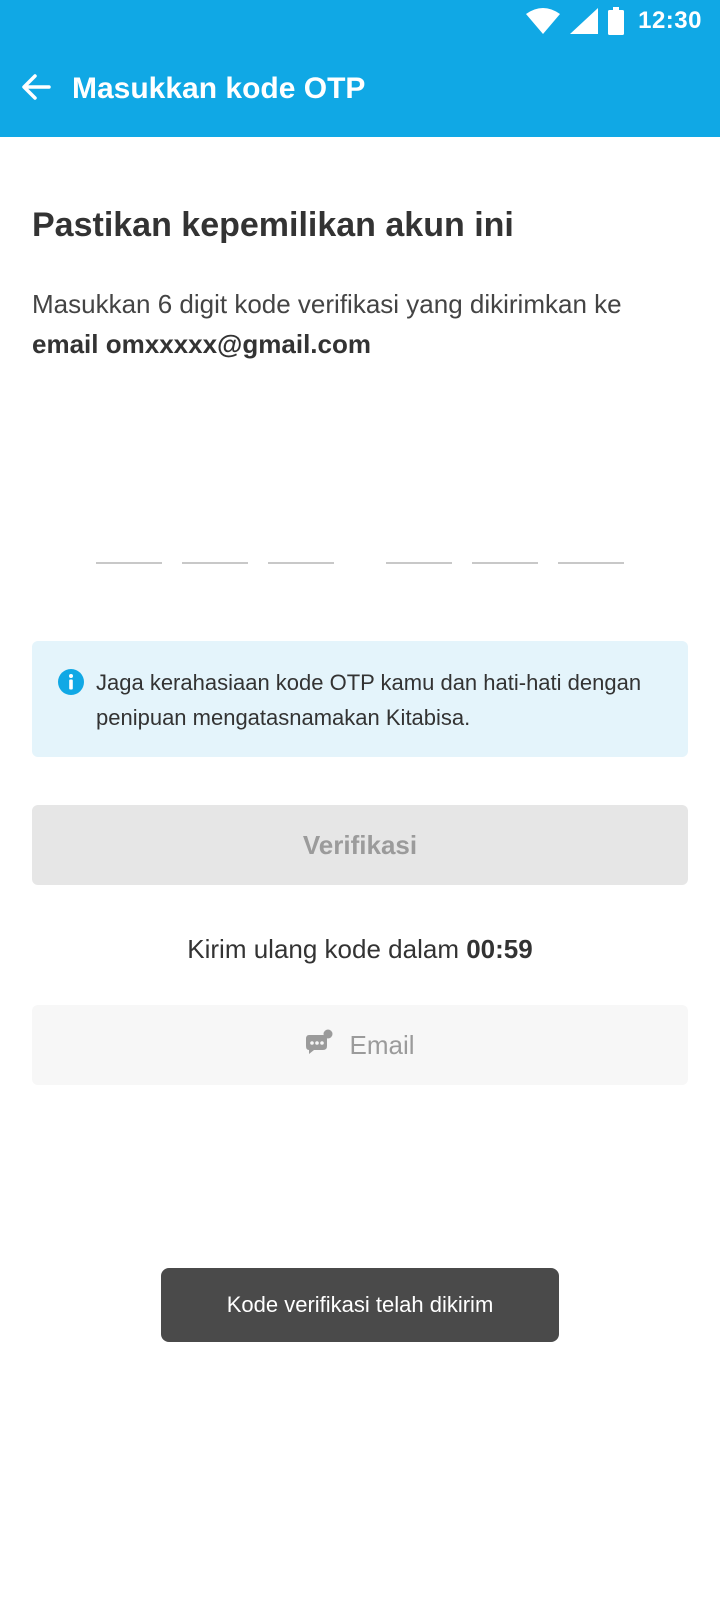  What do you see at coordinates (71, 684) in the screenshot?
I see `info-icon` at bounding box center [71, 684].